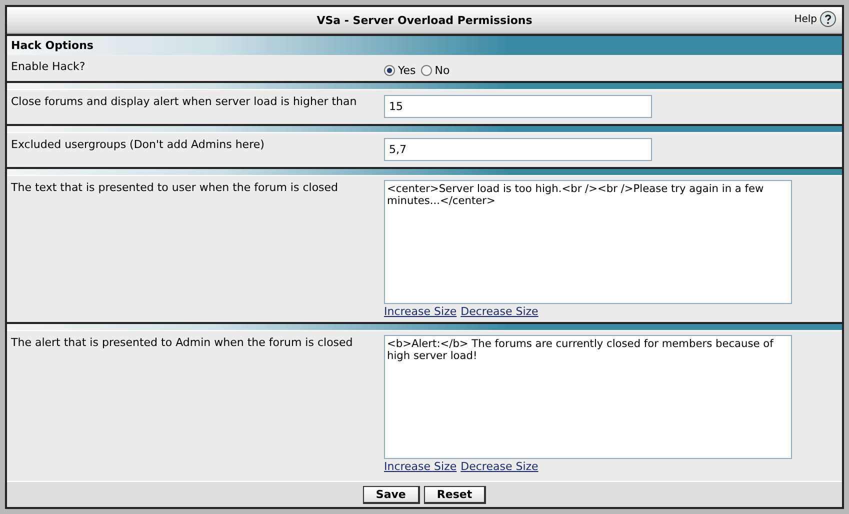 The image size is (849, 514). Describe the element at coordinates (48, 67) in the screenshot. I see `field-label: Enable Hack?` at that location.